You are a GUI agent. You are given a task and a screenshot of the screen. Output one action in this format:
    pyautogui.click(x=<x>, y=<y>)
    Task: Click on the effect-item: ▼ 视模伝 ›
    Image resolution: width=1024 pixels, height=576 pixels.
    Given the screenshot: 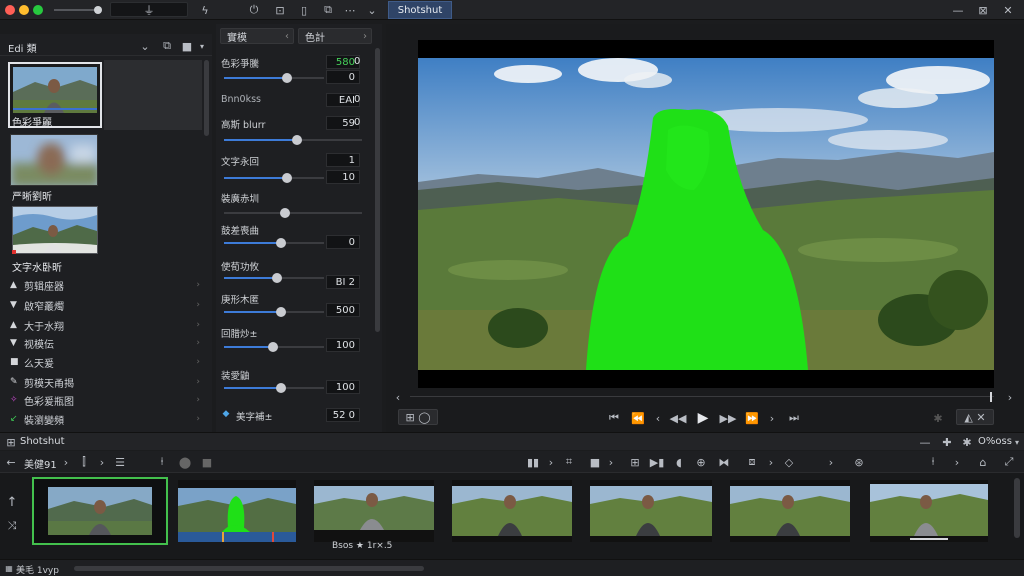 What is the action you would take?
    pyautogui.click(x=105, y=343)
    